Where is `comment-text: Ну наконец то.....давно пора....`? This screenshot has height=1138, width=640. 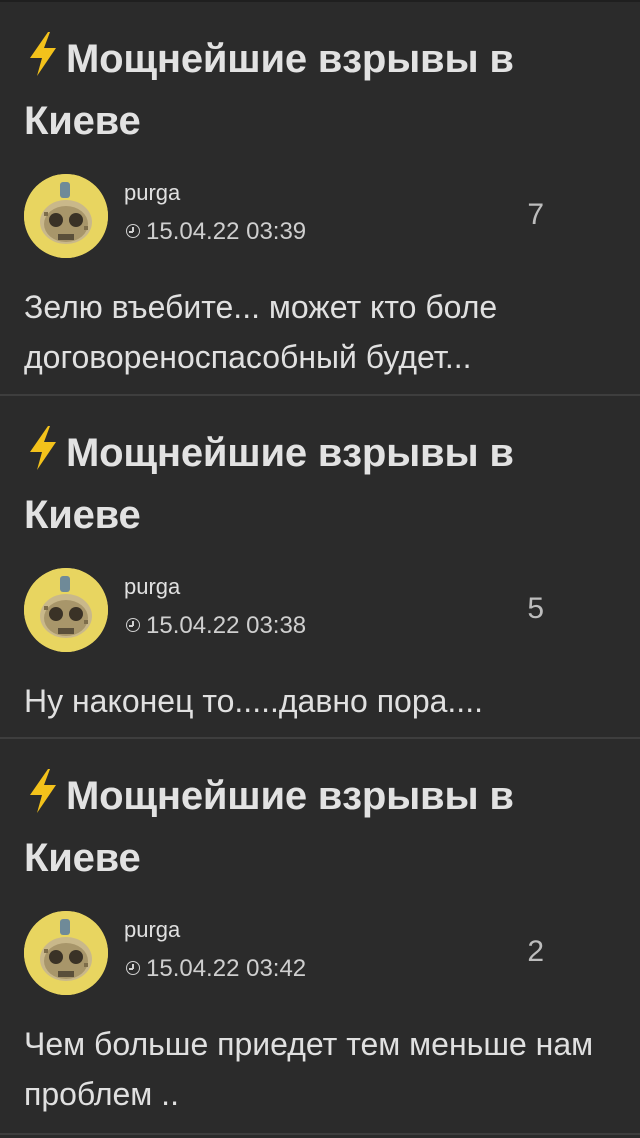
comment-text: Ну наконец то.....давно пора.... is located at coordinates (253, 701).